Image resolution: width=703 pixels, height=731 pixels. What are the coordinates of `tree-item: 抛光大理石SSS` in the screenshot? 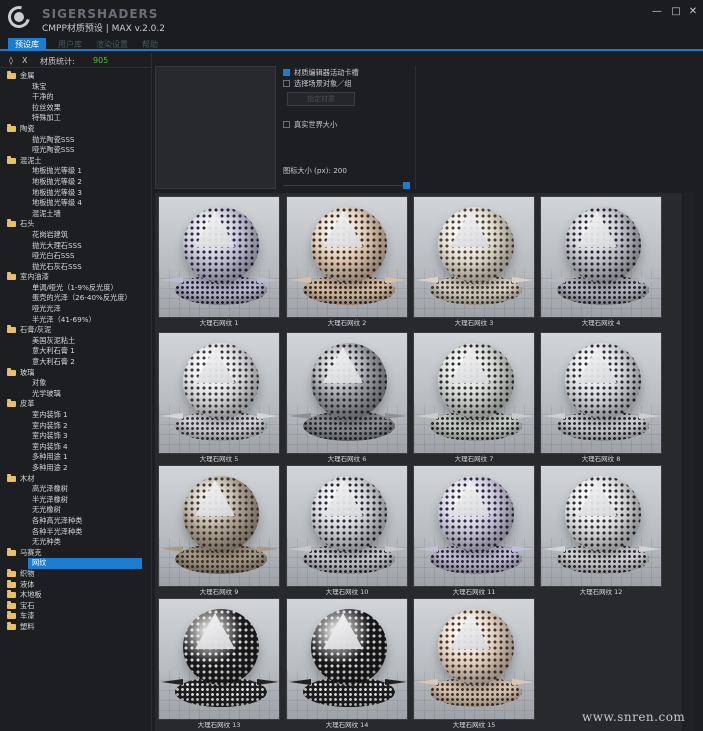 It's located at (75, 246).